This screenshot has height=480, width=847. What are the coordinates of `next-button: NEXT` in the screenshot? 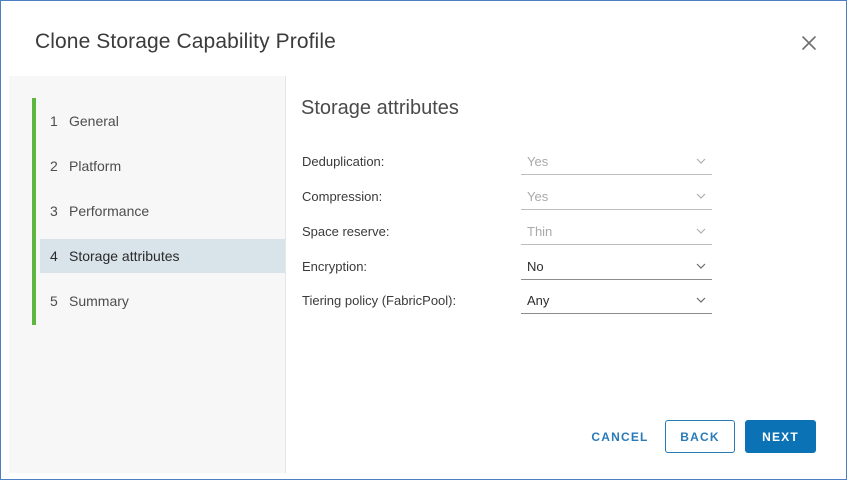 It's located at (780, 436).